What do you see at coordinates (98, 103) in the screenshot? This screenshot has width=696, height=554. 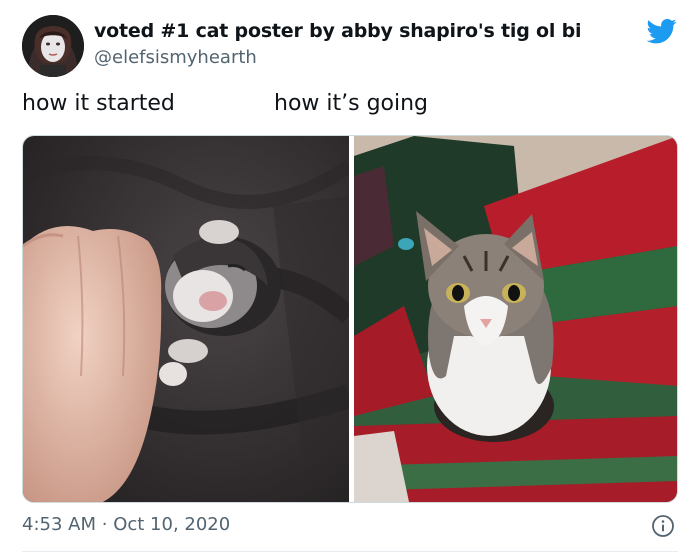 I see `caption-how-it-started: how it started` at bounding box center [98, 103].